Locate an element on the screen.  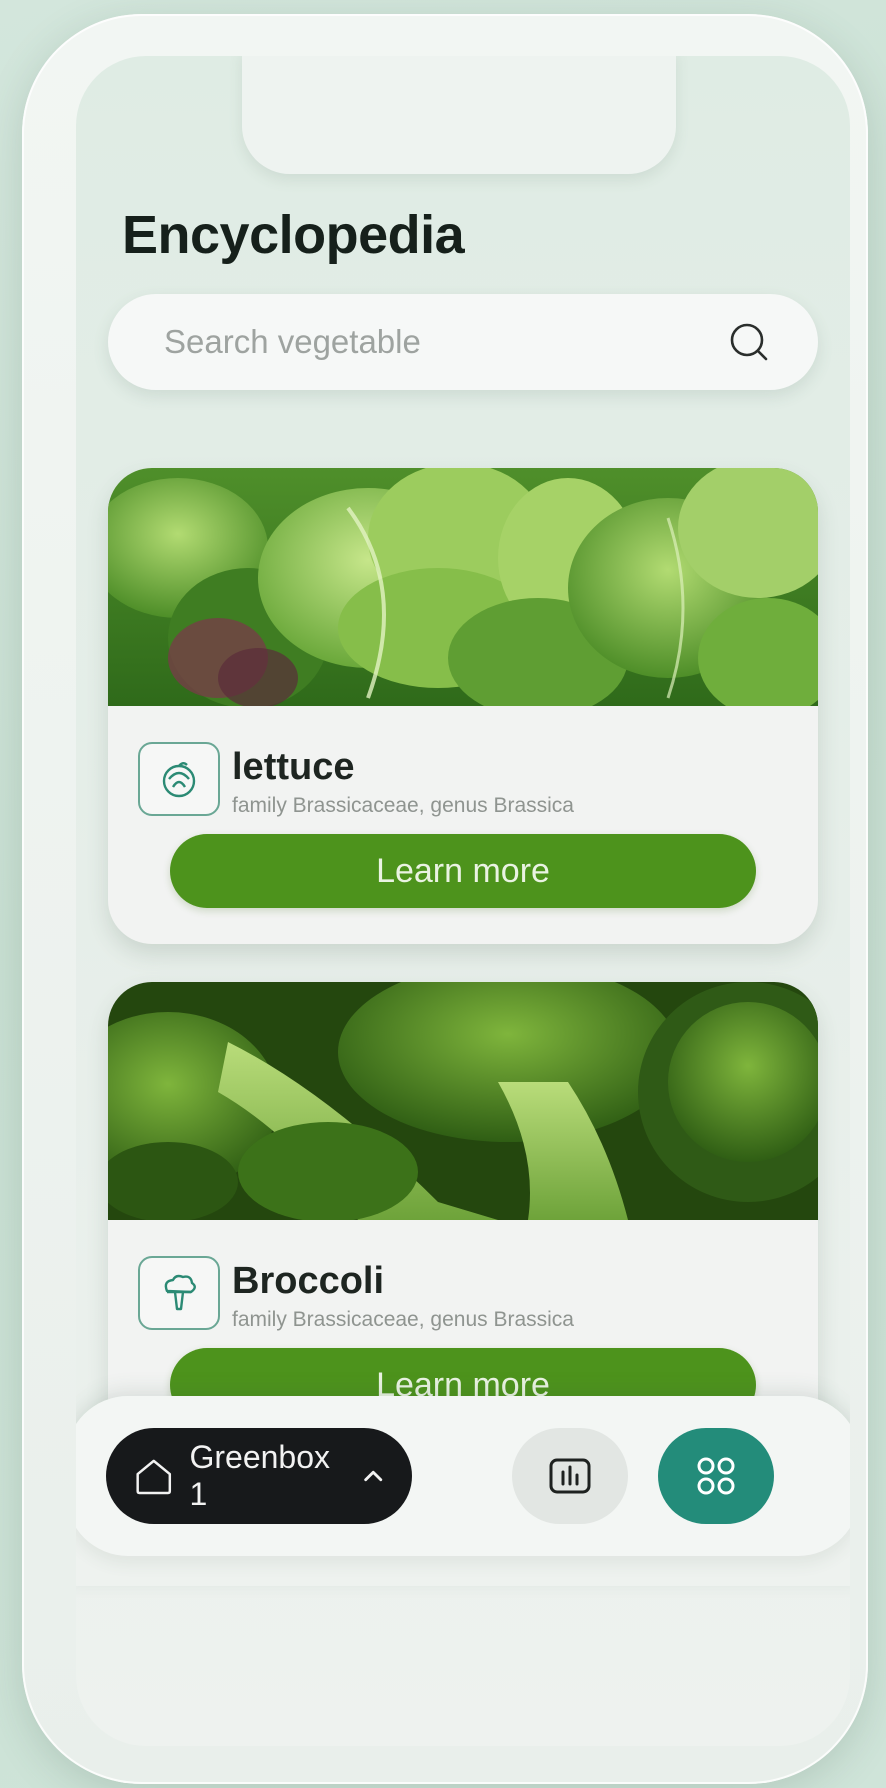
stats-button is located at coordinates (570, 1476).